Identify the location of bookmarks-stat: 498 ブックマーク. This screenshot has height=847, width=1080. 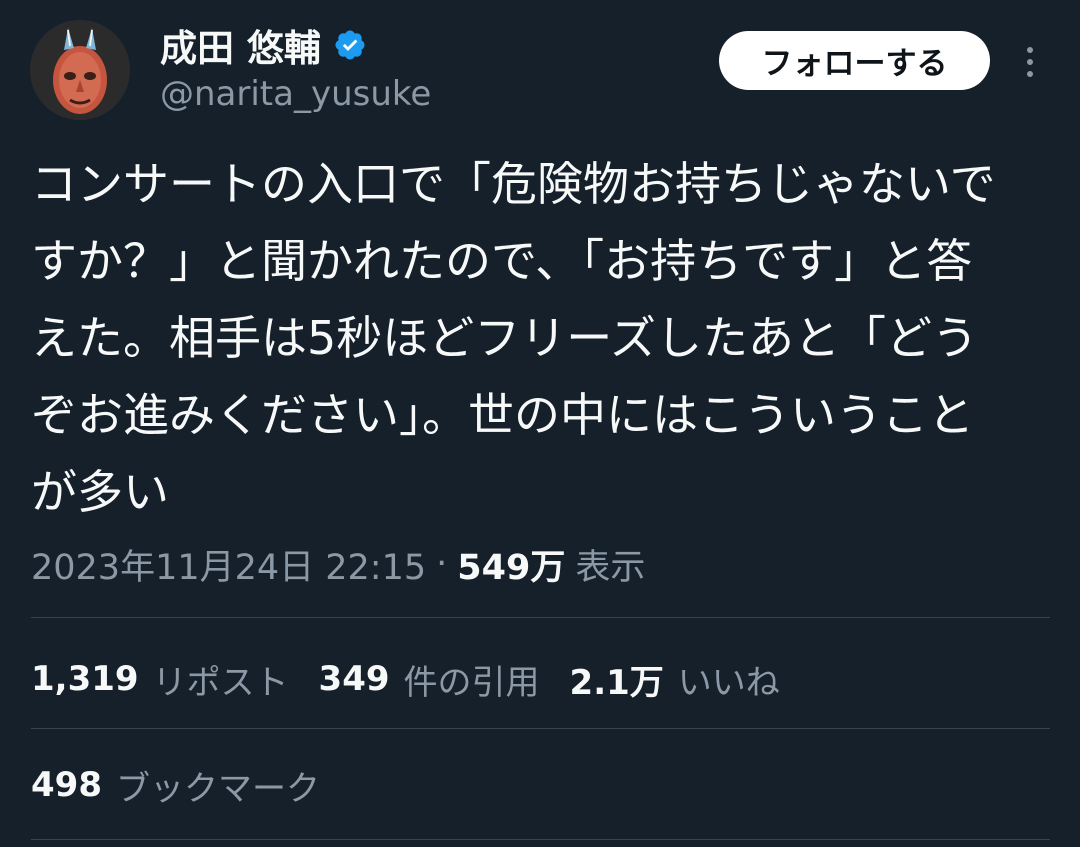
(175, 785).